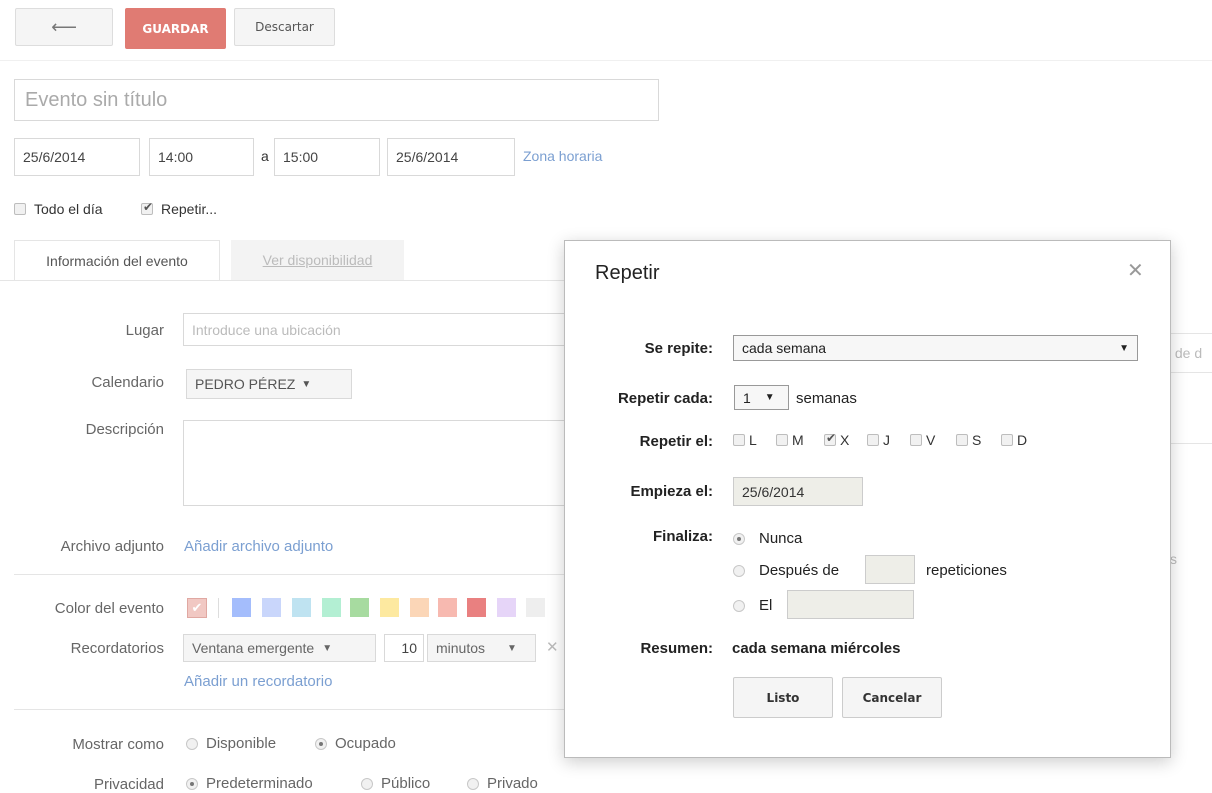  What do you see at coordinates (201, 157) in the screenshot?
I see `start-time-input: 14:00` at bounding box center [201, 157].